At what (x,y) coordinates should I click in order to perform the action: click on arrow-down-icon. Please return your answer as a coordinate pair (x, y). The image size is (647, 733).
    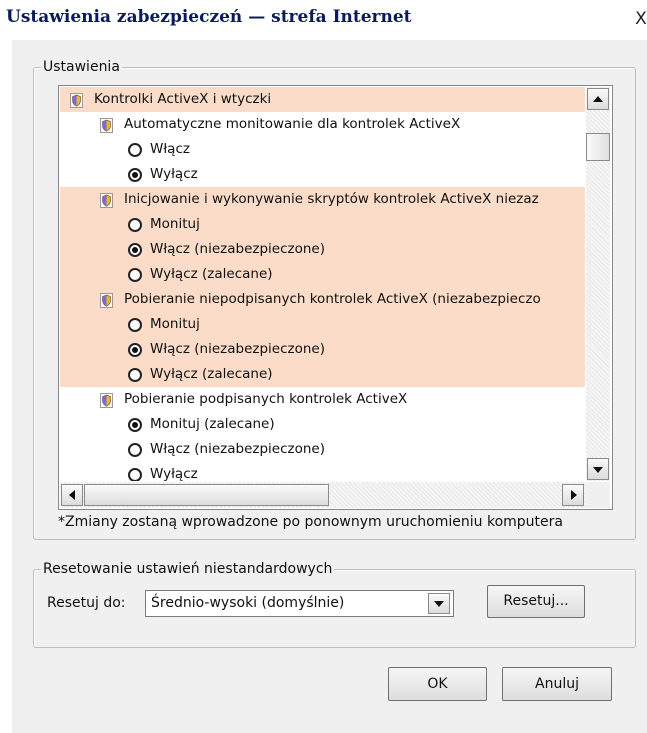
    Looking at the image, I should click on (598, 470).